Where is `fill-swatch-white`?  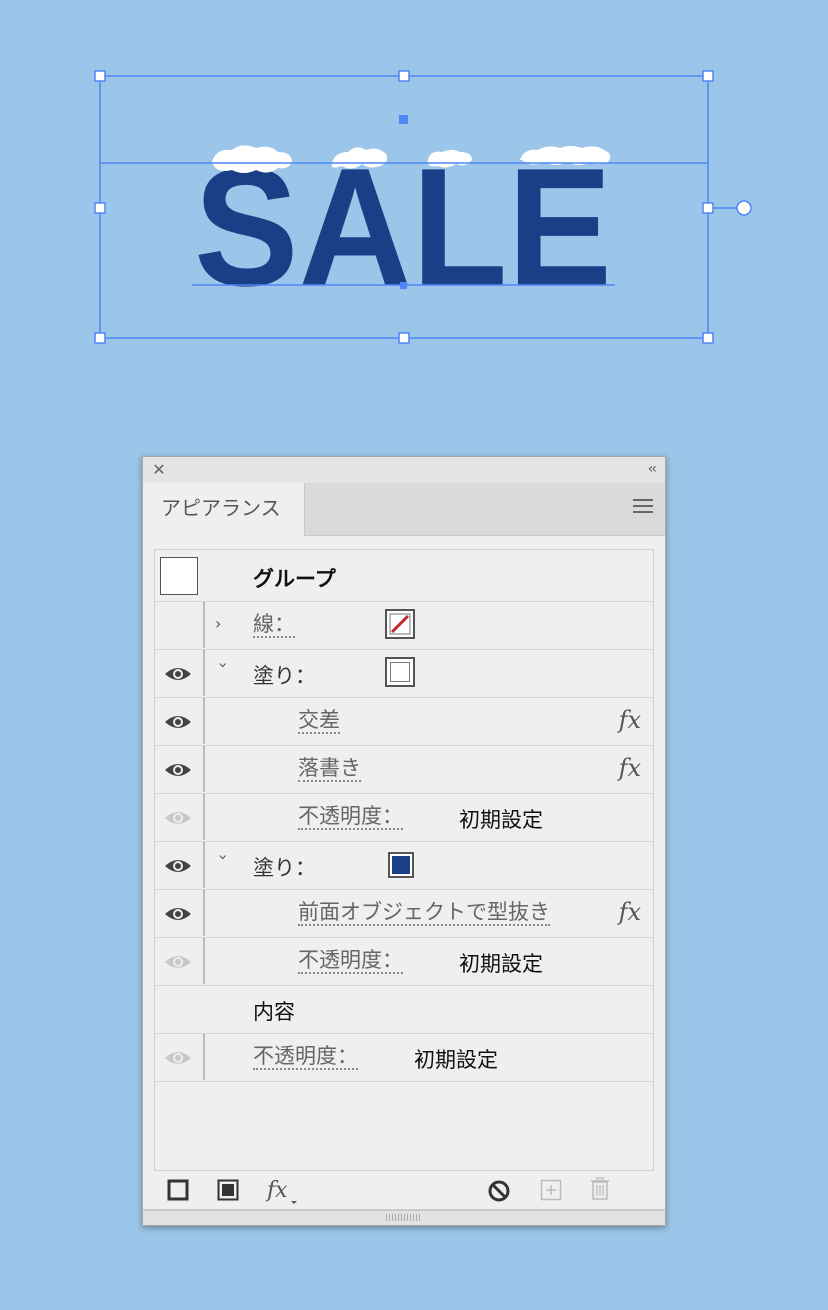
fill-swatch-white is located at coordinates (400, 672).